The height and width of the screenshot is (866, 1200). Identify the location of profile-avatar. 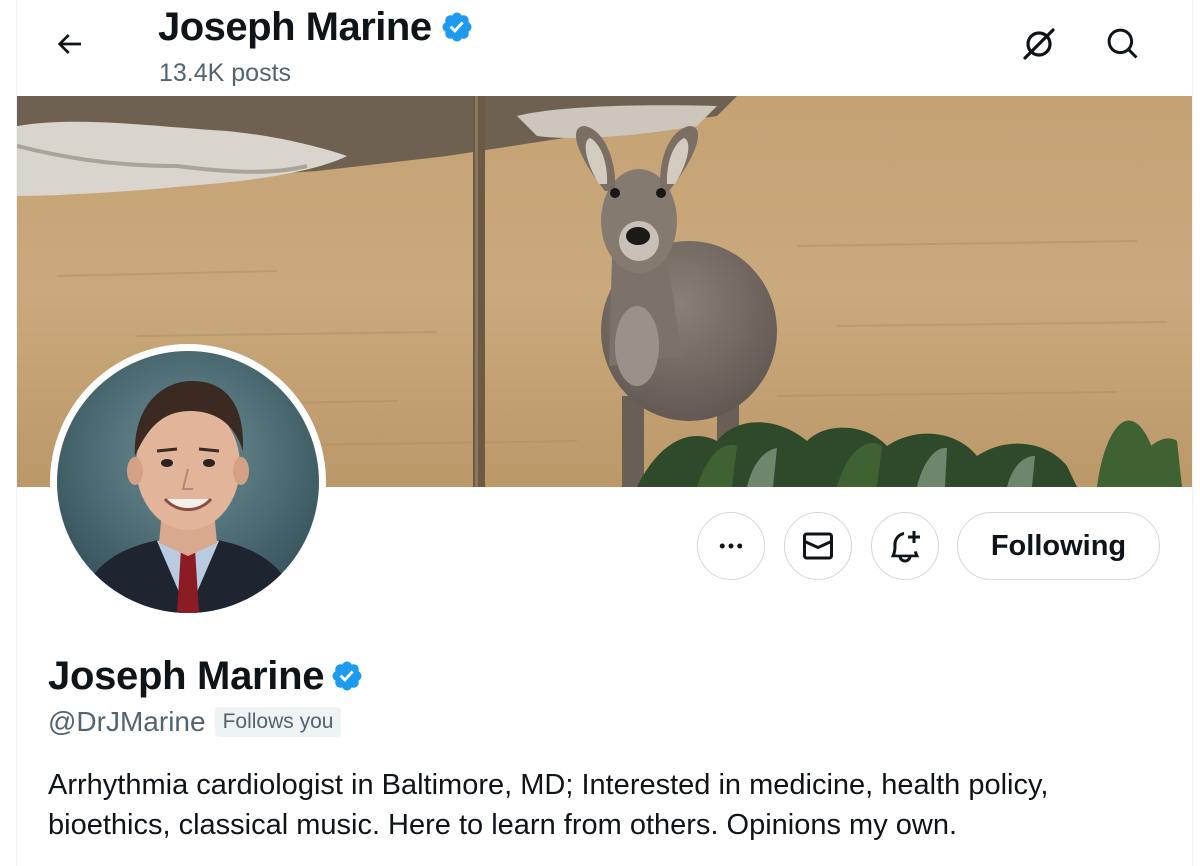
(188, 482).